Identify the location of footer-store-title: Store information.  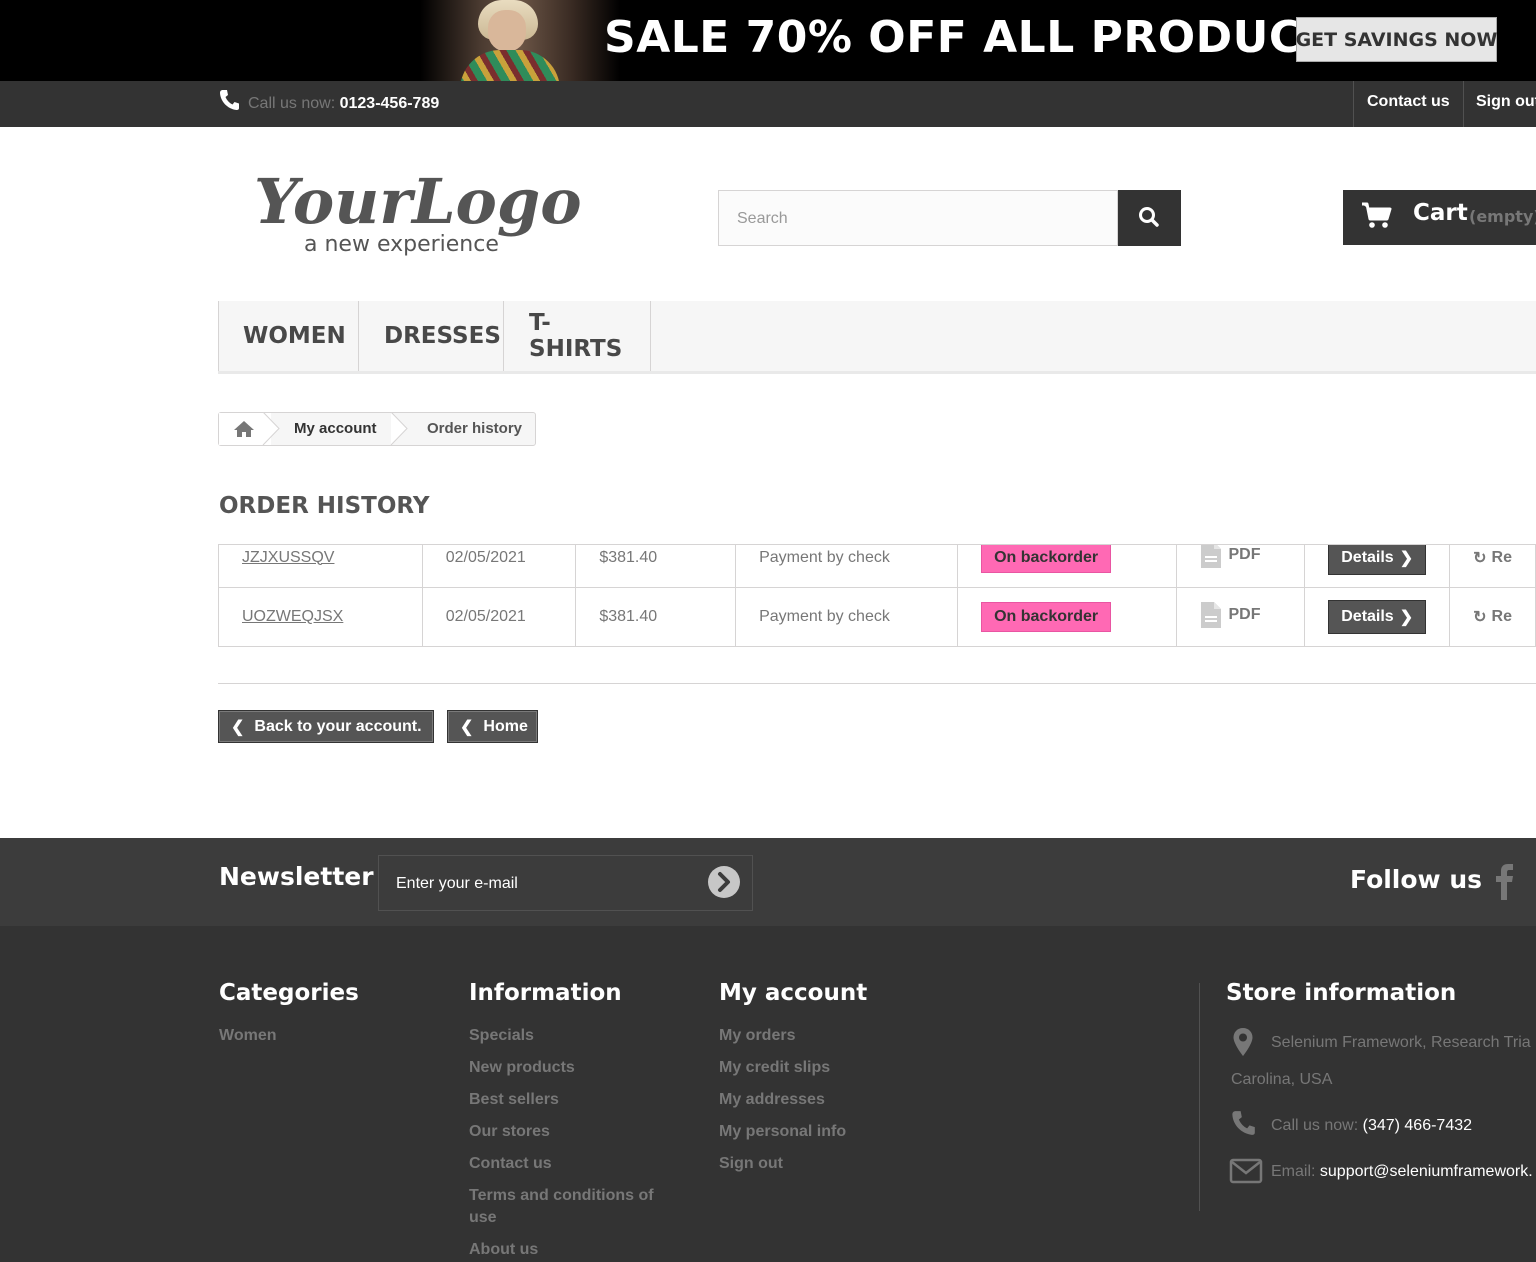
(1341, 993).